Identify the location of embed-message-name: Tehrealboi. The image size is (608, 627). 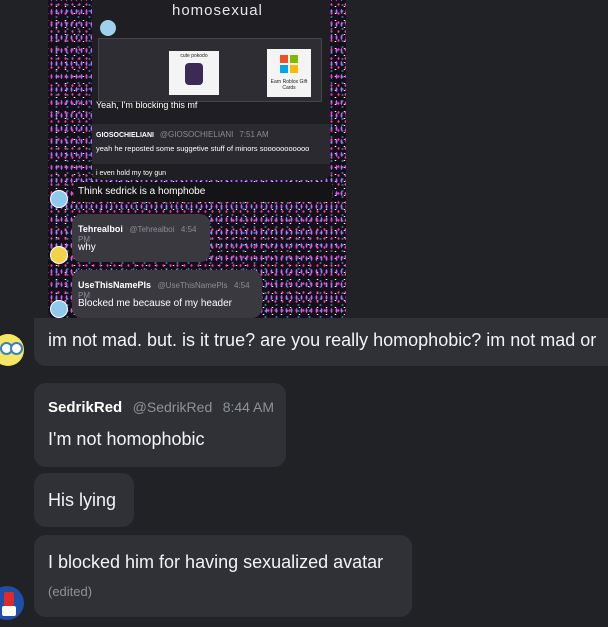
(100, 229).